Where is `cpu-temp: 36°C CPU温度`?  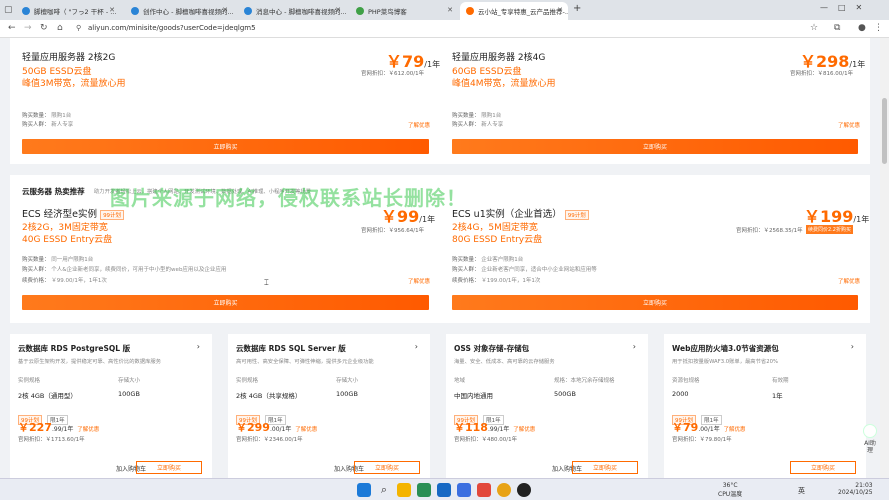 cpu-temp: 36°C CPU温度 is located at coordinates (730, 490).